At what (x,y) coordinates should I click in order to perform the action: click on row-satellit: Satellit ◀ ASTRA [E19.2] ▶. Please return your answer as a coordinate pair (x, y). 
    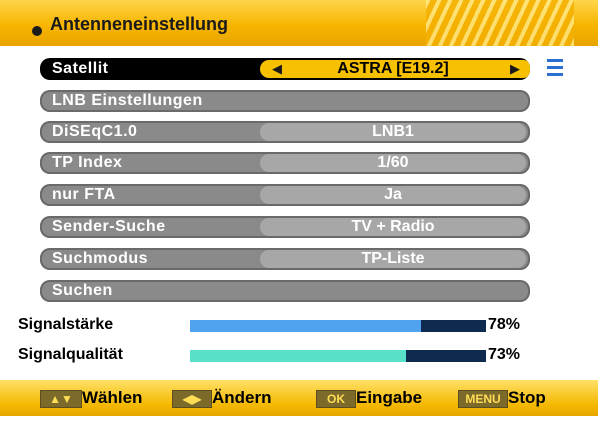
    Looking at the image, I should click on (285, 69).